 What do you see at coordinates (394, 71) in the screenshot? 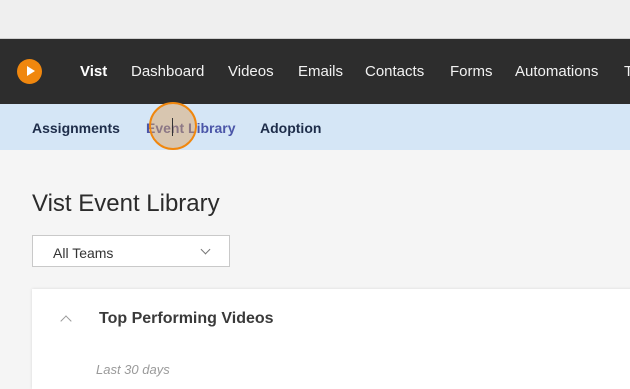
I see `nav-item-contacts: Contacts` at bounding box center [394, 71].